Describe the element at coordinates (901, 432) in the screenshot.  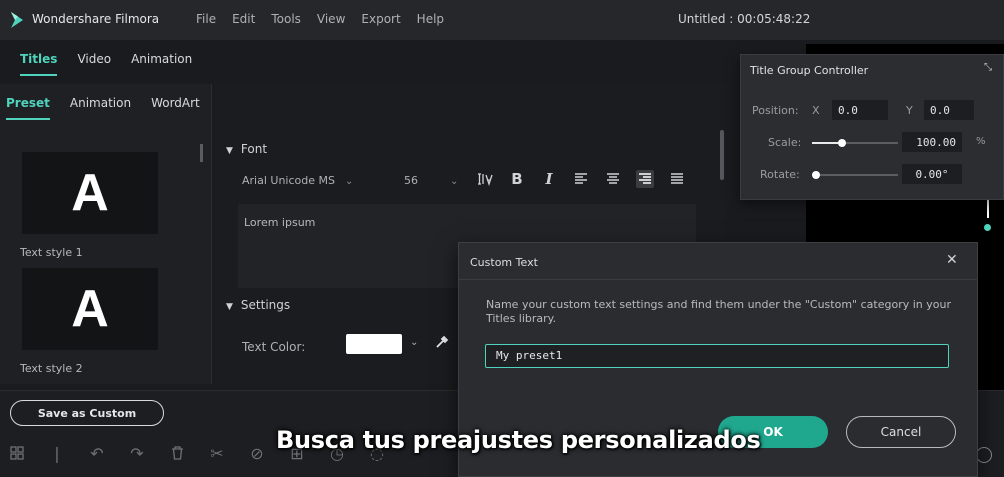
I see `cancel-button: Cancel` at that location.